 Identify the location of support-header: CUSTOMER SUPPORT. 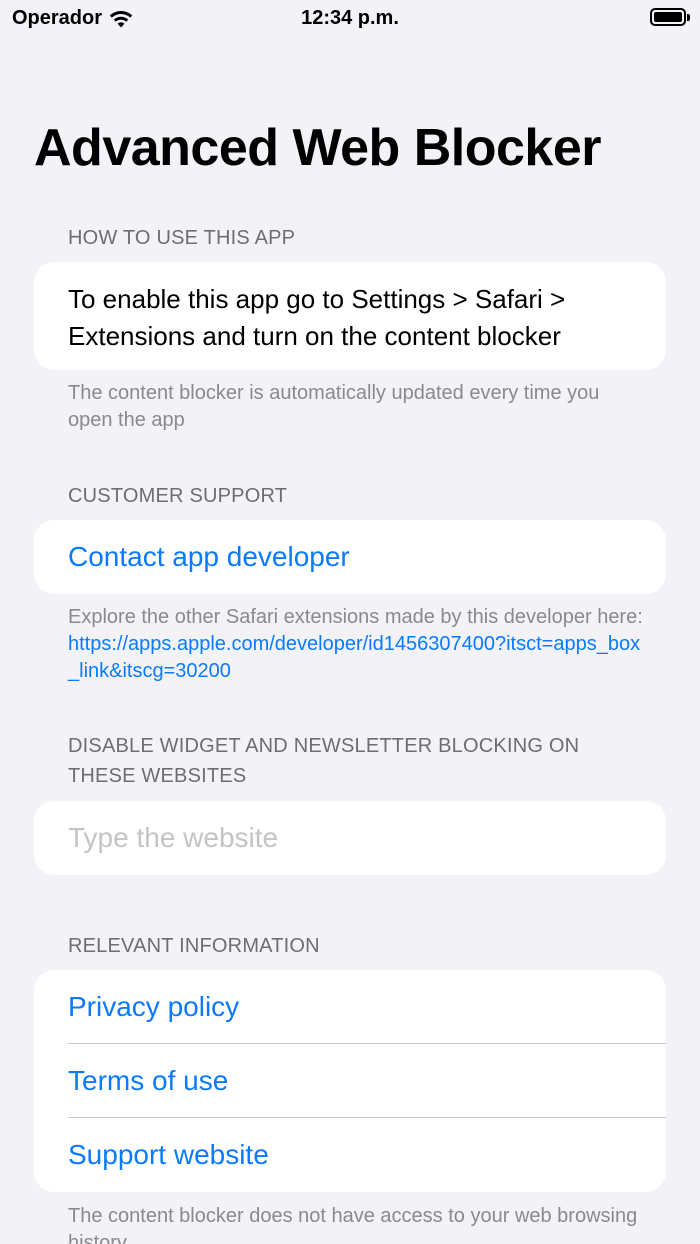
(178, 496).